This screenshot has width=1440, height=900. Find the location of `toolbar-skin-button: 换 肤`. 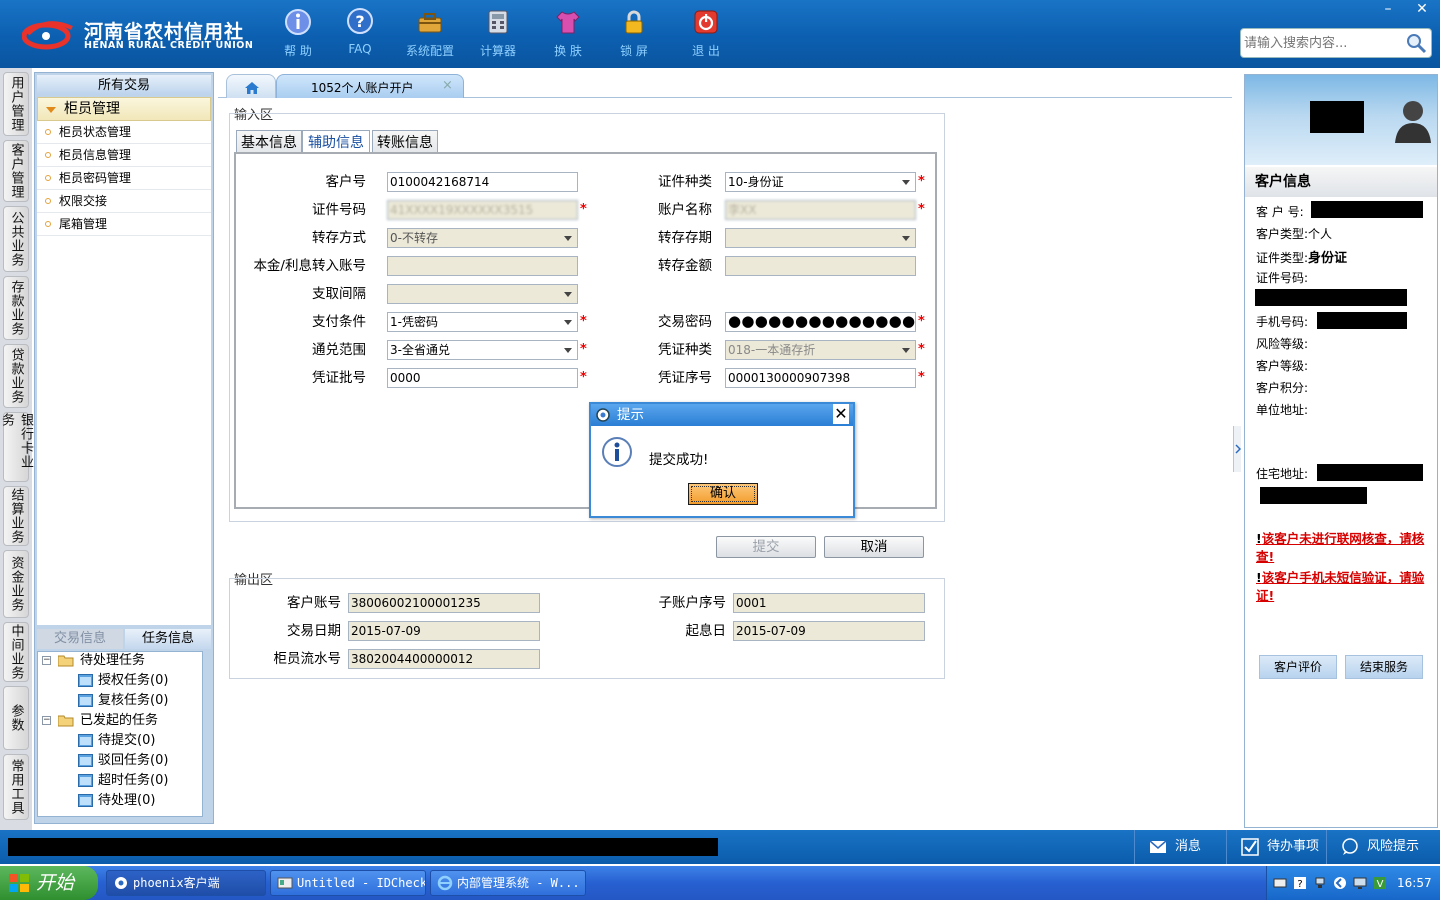

toolbar-skin-button: 换 肤 is located at coordinates (568, 34).